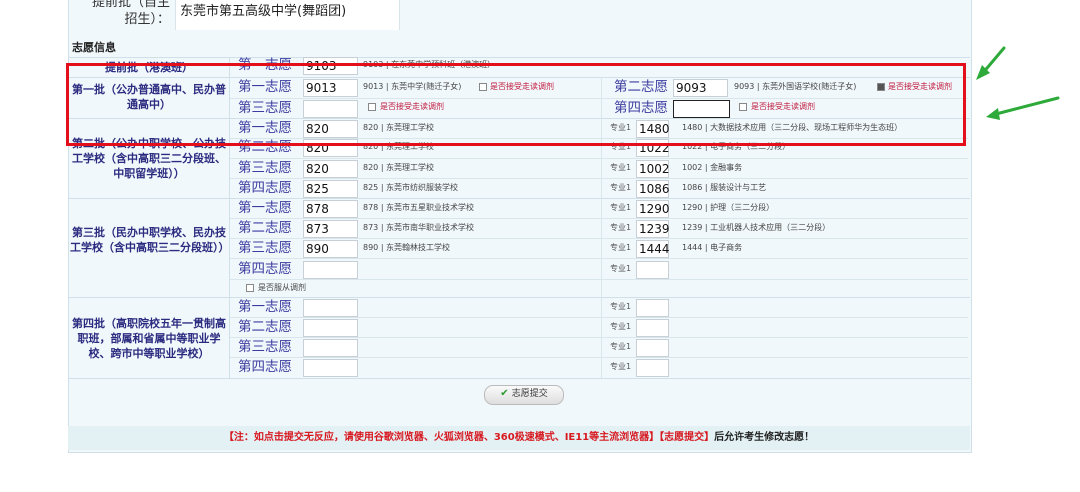 The image size is (1080, 492). Describe the element at coordinates (516, 104) in the screenshot. I see `highlight-box` at that location.